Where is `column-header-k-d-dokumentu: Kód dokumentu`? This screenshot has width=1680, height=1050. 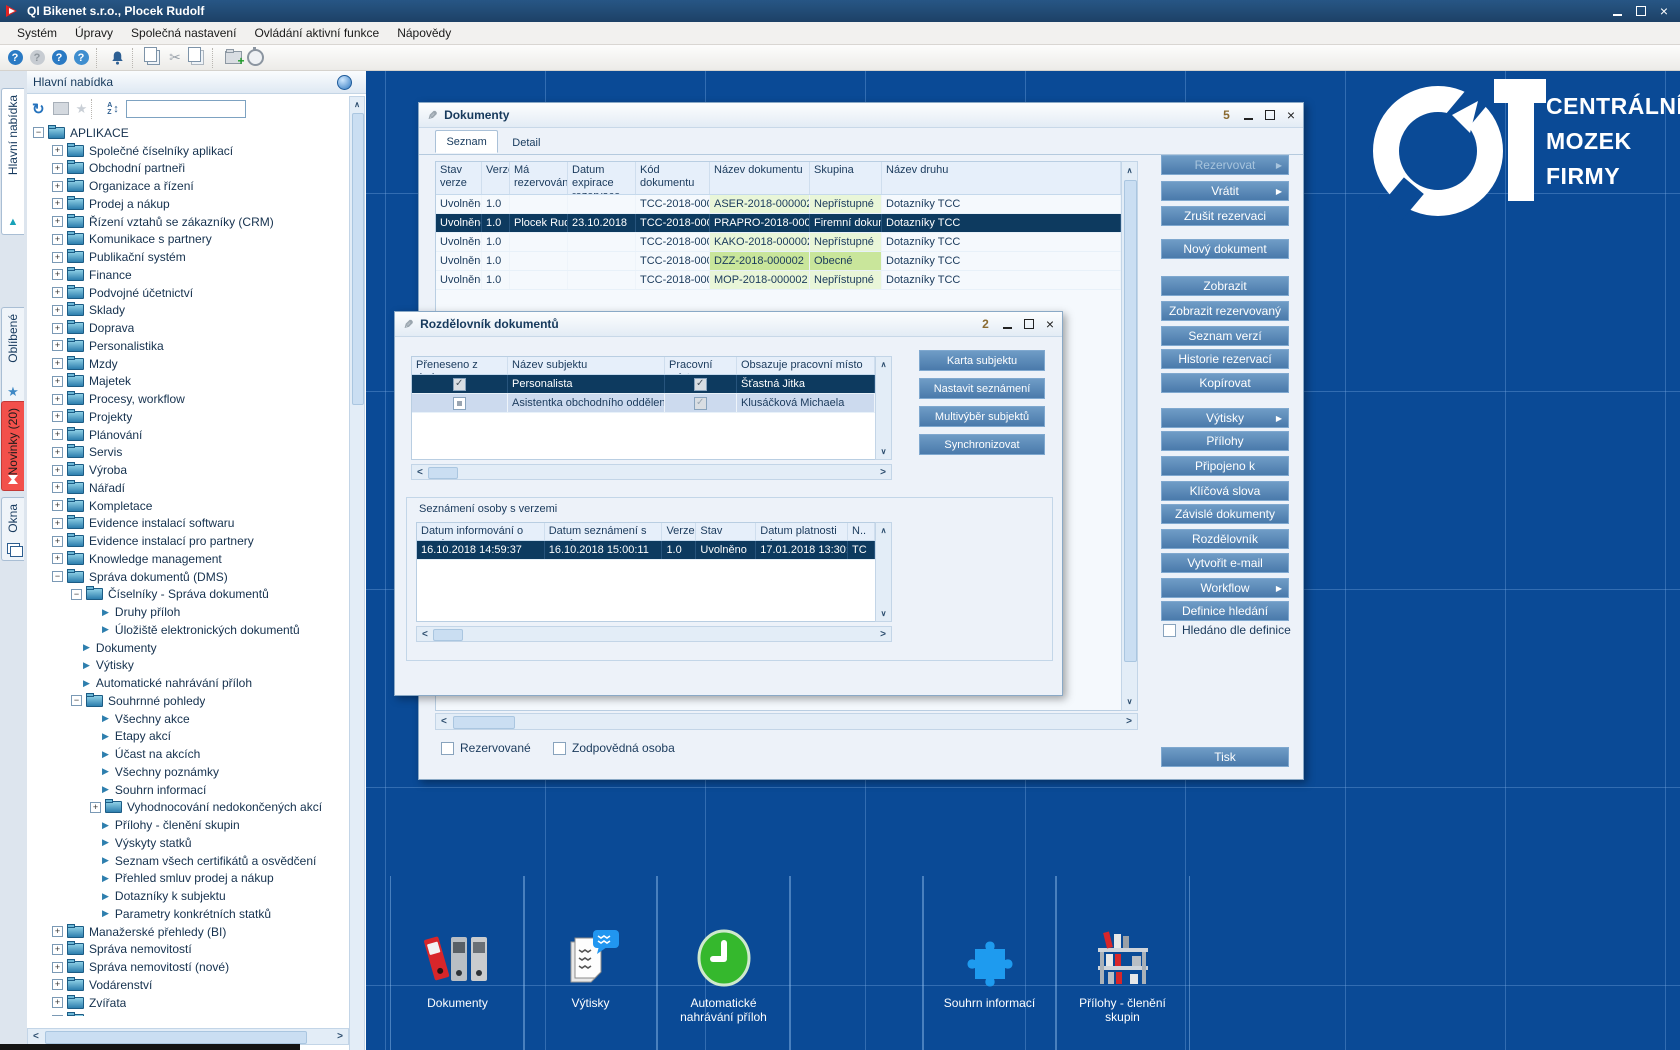
column-header-k-d-dokumentu: Kód dokumentu is located at coordinates (673, 178).